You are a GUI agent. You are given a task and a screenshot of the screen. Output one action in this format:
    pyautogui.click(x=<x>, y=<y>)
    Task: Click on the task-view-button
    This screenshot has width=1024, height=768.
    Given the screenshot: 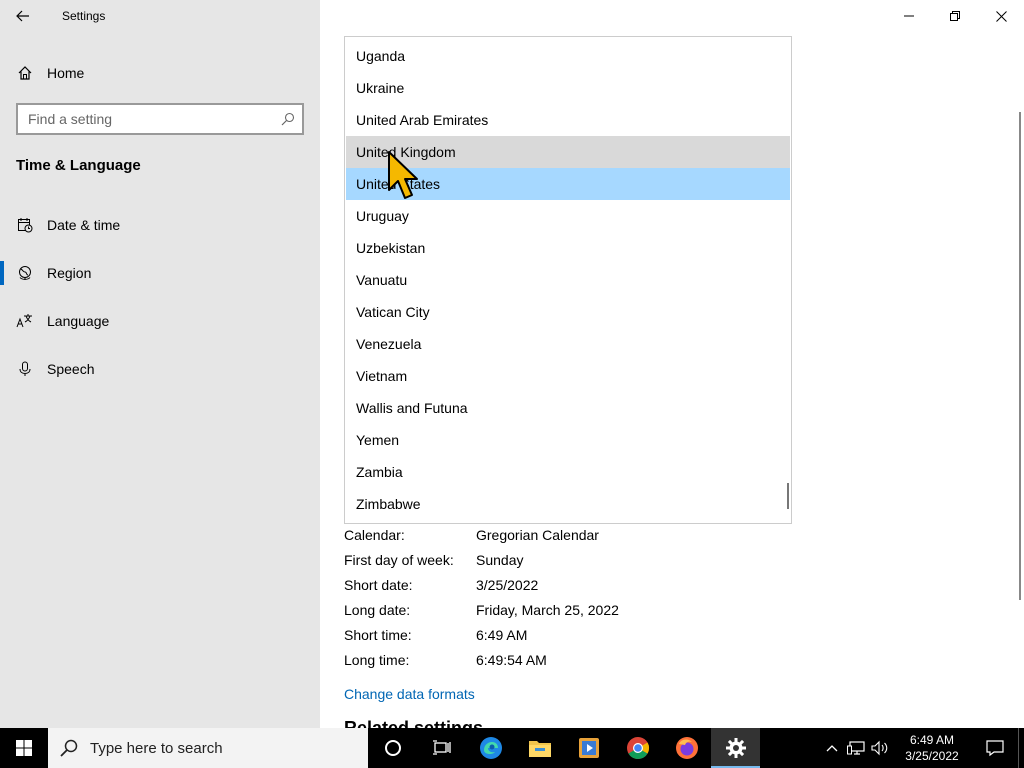 What is the action you would take?
    pyautogui.click(x=441, y=748)
    